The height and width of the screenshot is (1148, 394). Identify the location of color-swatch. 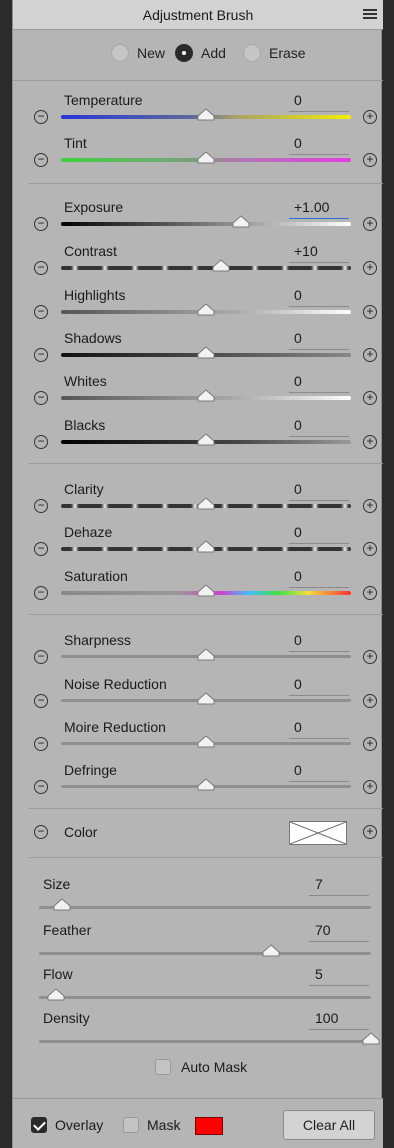
(318, 833).